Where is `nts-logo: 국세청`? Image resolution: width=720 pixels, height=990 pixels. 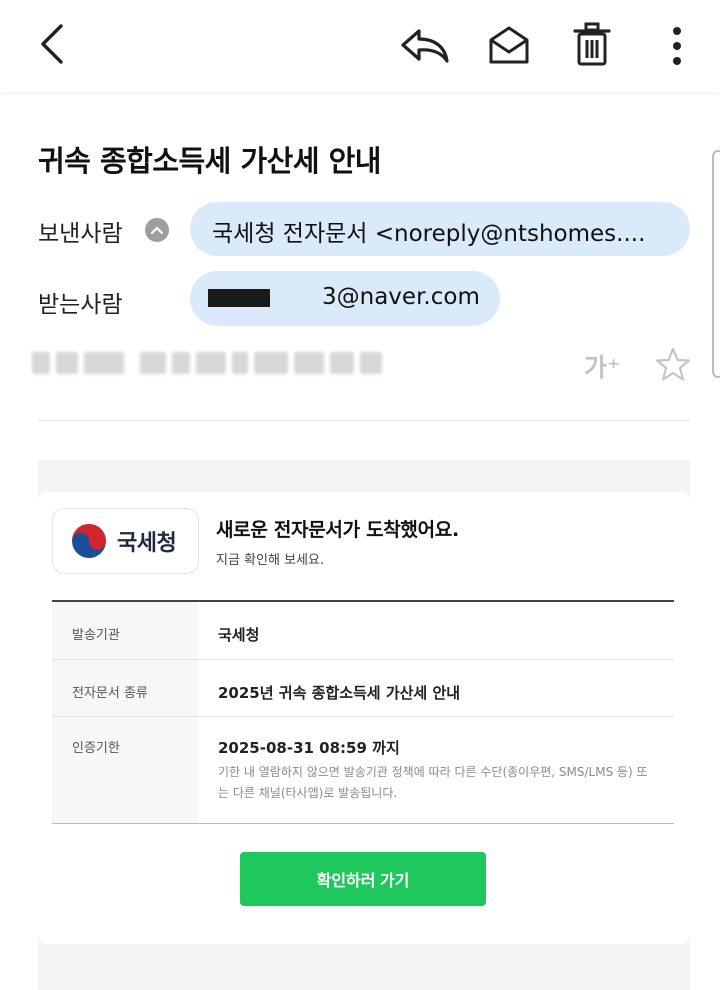 nts-logo: 국세청 is located at coordinates (125, 541).